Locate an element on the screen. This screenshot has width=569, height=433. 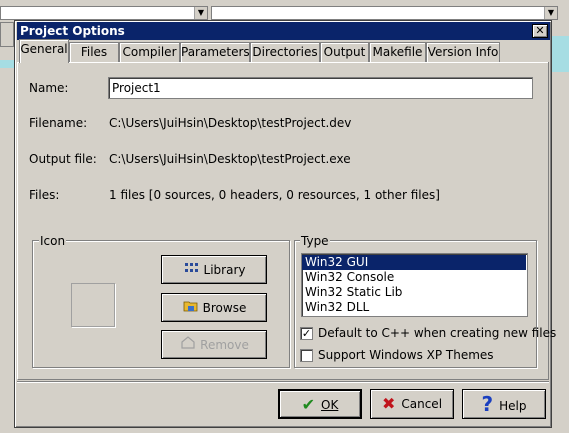
default-cpp-label: Default to C++ when creating new files is located at coordinates (437, 333).